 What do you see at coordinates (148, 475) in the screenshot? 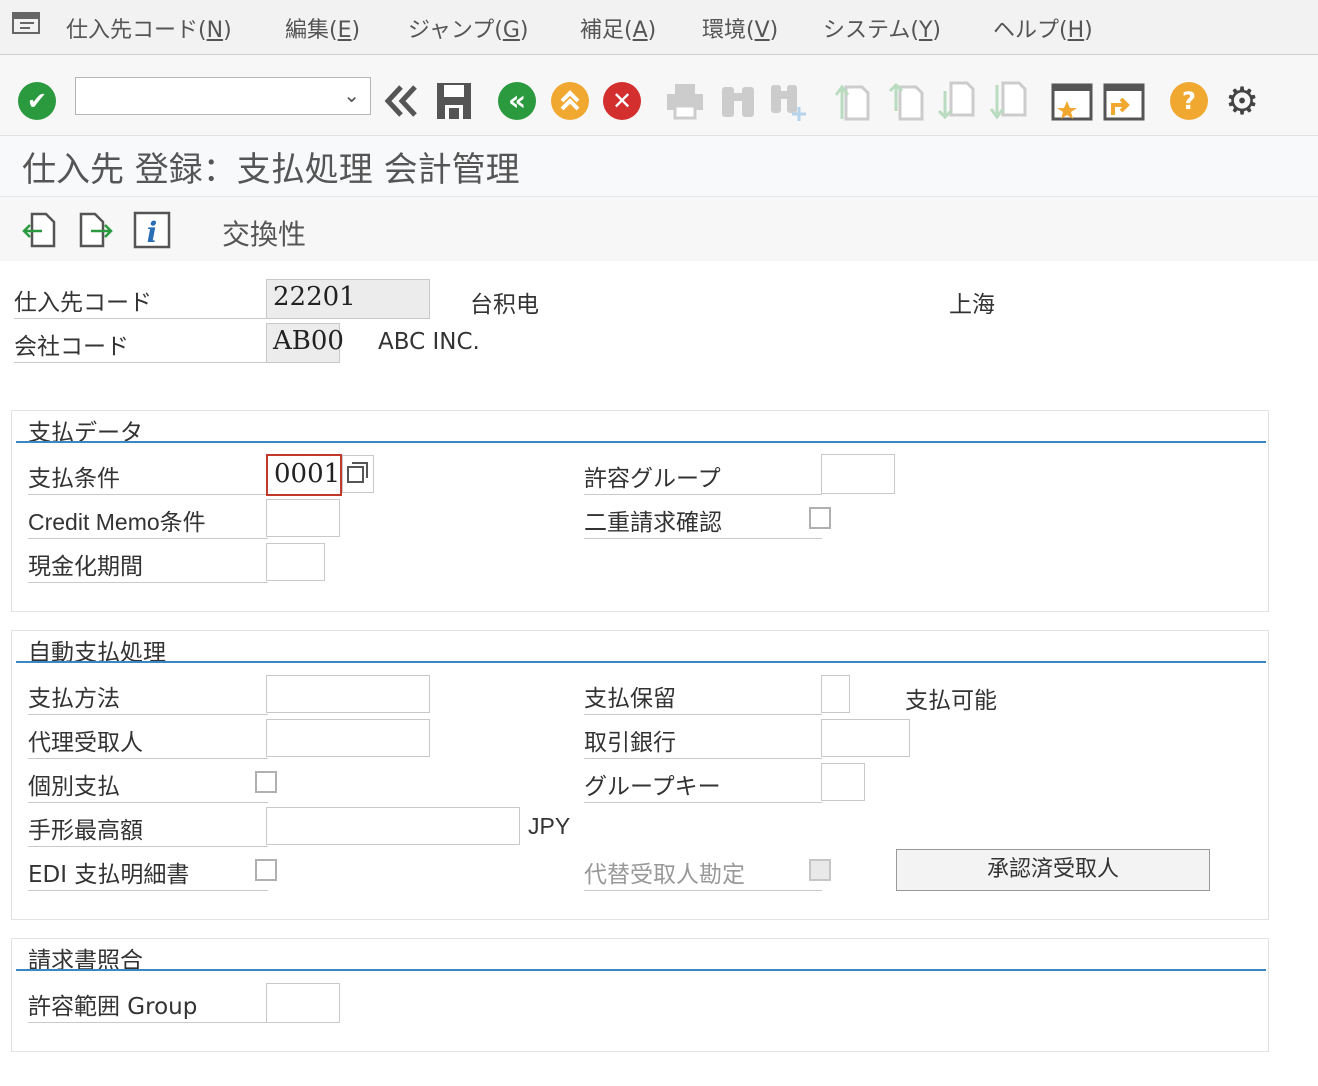
I see `payment-terms-label: 支払条件` at bounding box center [148, 475].